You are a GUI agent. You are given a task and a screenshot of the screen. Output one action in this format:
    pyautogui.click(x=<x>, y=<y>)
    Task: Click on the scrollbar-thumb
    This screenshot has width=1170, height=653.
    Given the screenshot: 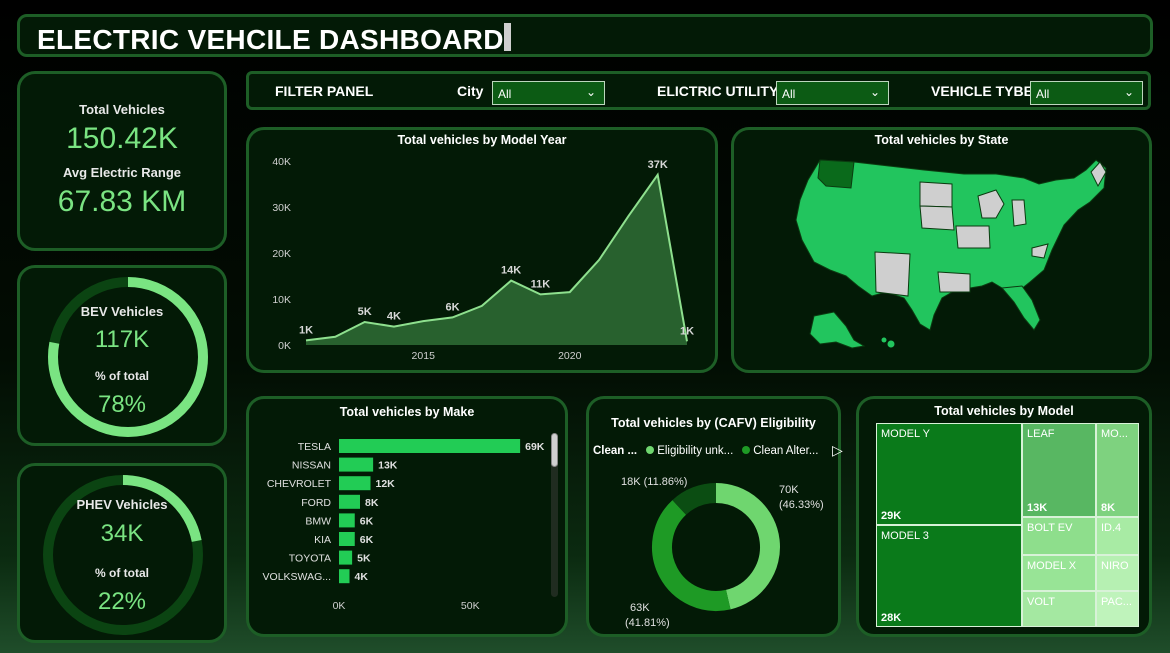 What is the action you would take?
    pyautogui.click(x=554, y=450)
    